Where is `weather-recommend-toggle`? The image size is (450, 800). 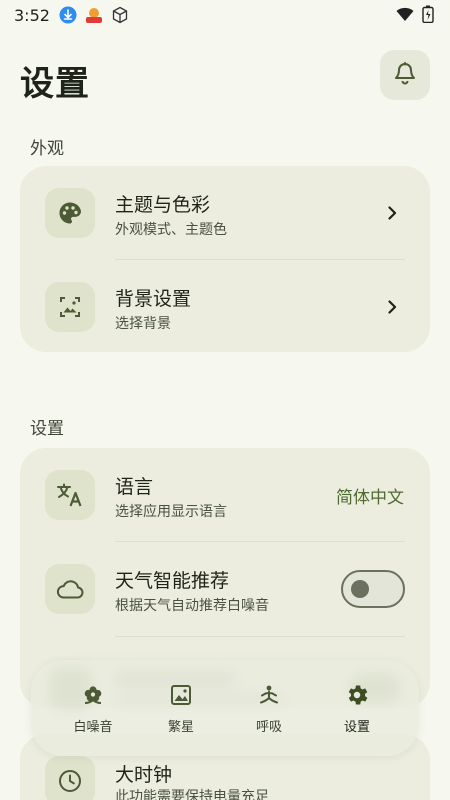
weather-recommend-toggle is located at coordinates (373, 589).